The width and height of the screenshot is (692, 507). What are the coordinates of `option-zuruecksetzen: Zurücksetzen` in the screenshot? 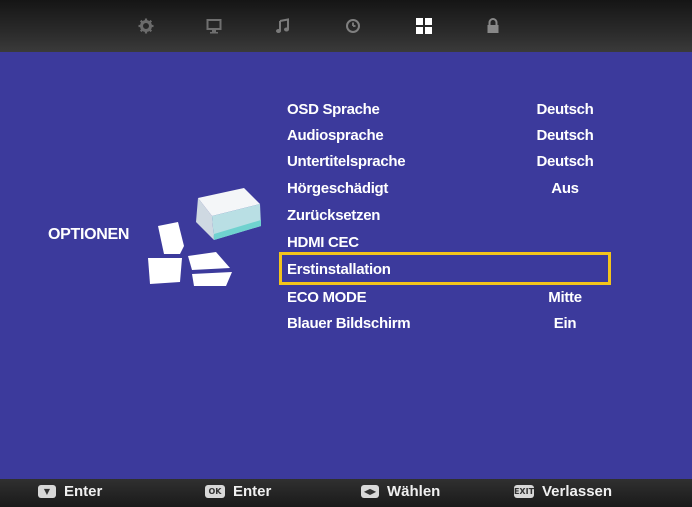 It's located at (333, 215).